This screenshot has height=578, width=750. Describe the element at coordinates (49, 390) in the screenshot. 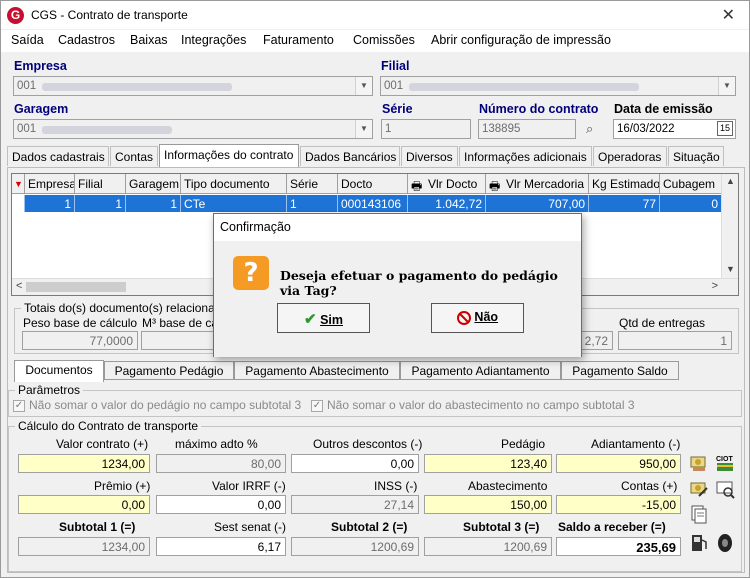

I see `parametros-title: Parâmetros` at that location.